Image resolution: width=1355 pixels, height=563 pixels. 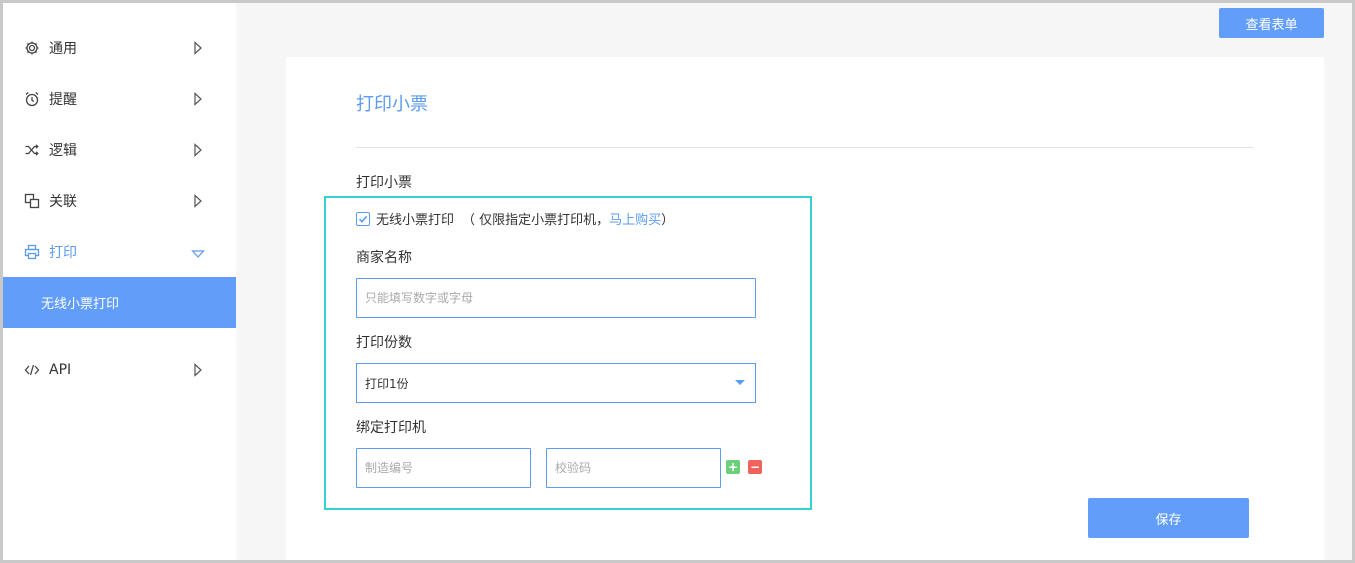 I want to click on checkmark-icon, so click(x=363, y=219).